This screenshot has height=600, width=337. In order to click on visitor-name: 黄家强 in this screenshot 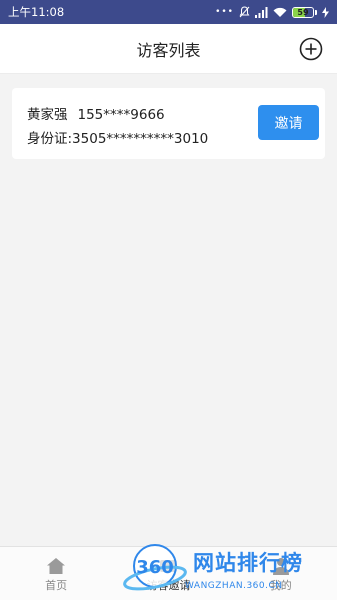, I will do `click(47, 115)`.